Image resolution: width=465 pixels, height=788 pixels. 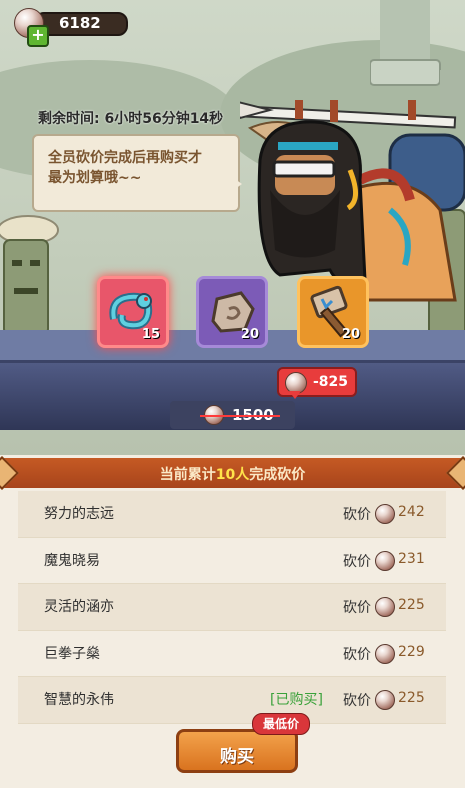 I want to click on bargain-banner: 当前累计10人完成砍价, so click(x=232, y=473).